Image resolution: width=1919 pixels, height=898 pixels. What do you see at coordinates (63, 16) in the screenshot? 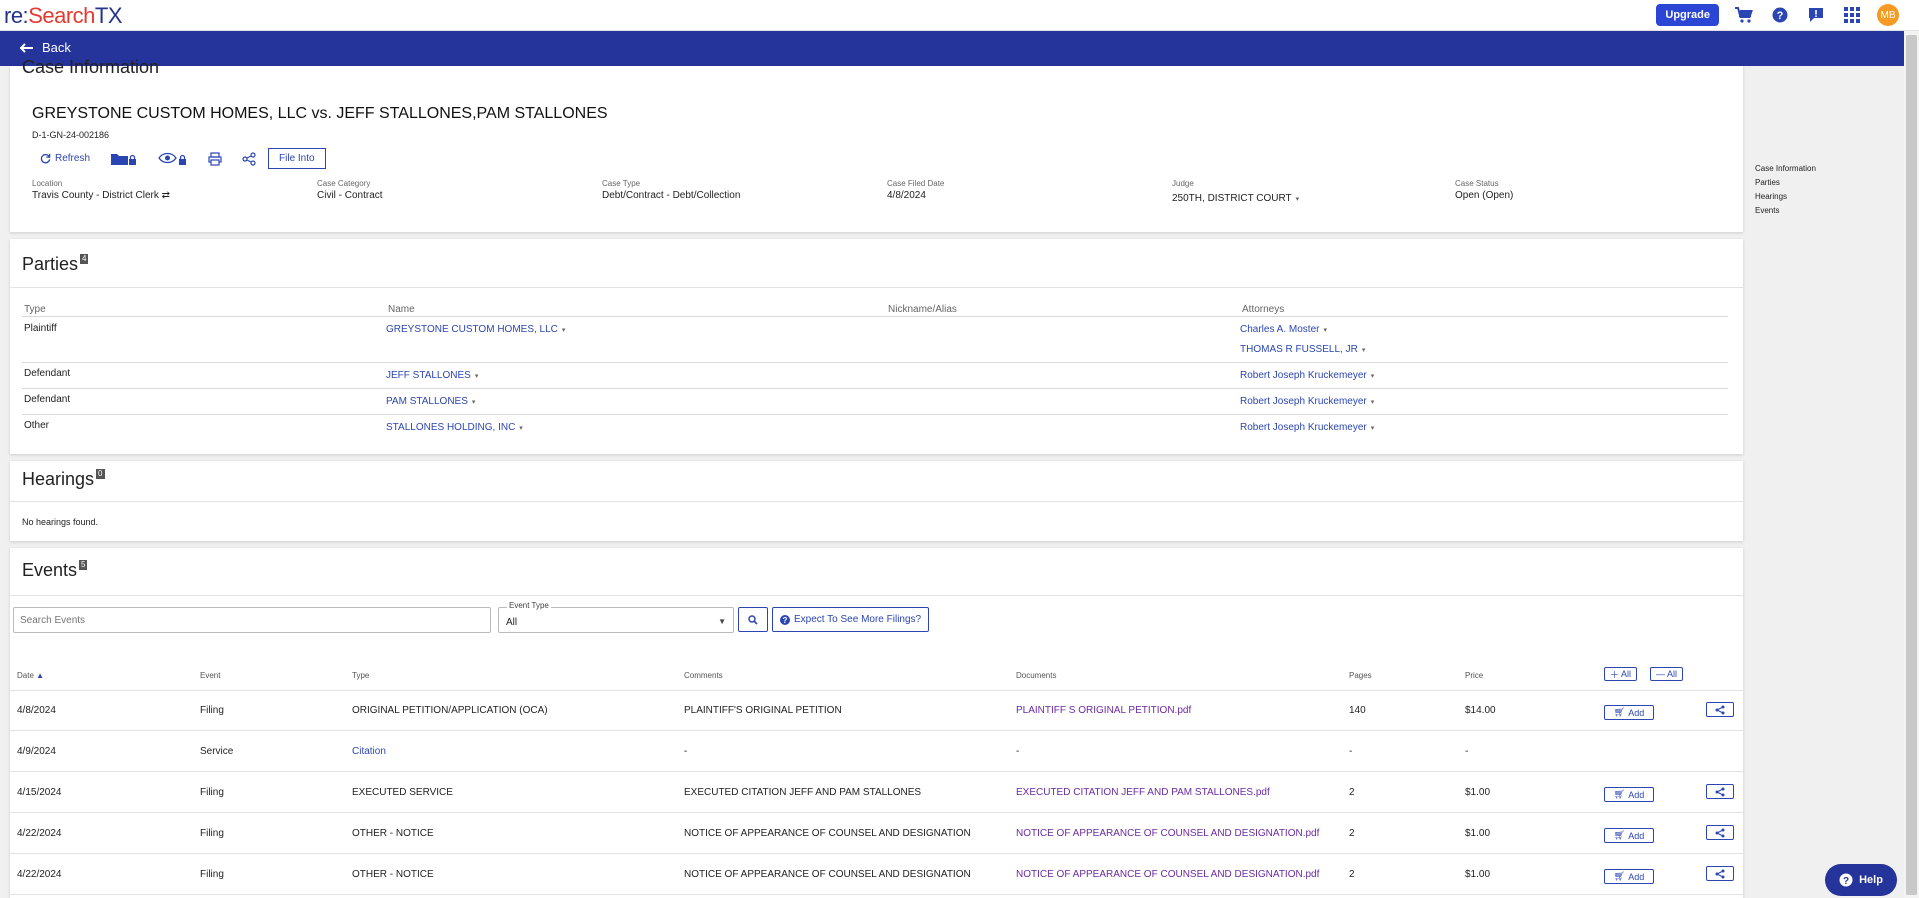
I see `logo: re:SearchTX` at bounding box center [63, 16].